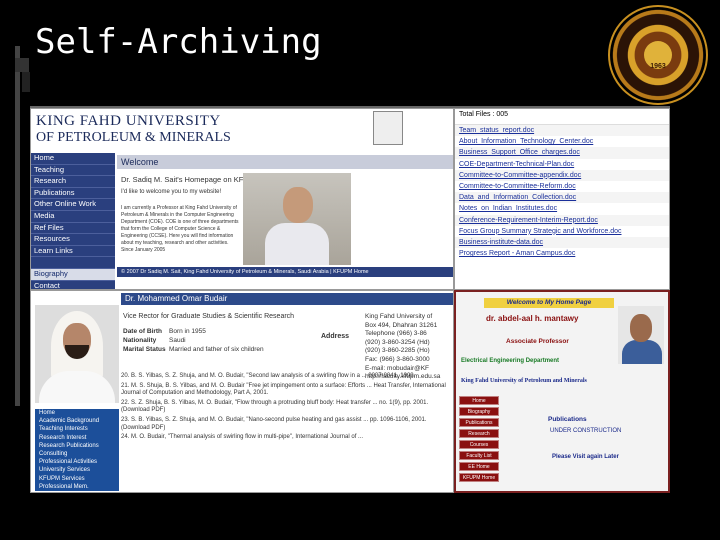 Image resolution: width=720 pixels, height=540 pixels. What do you see at coordinates (585, 457) in the screenshot?
I see `visit-later-text: Please Visit again Later` at bounding box center [585, 457].